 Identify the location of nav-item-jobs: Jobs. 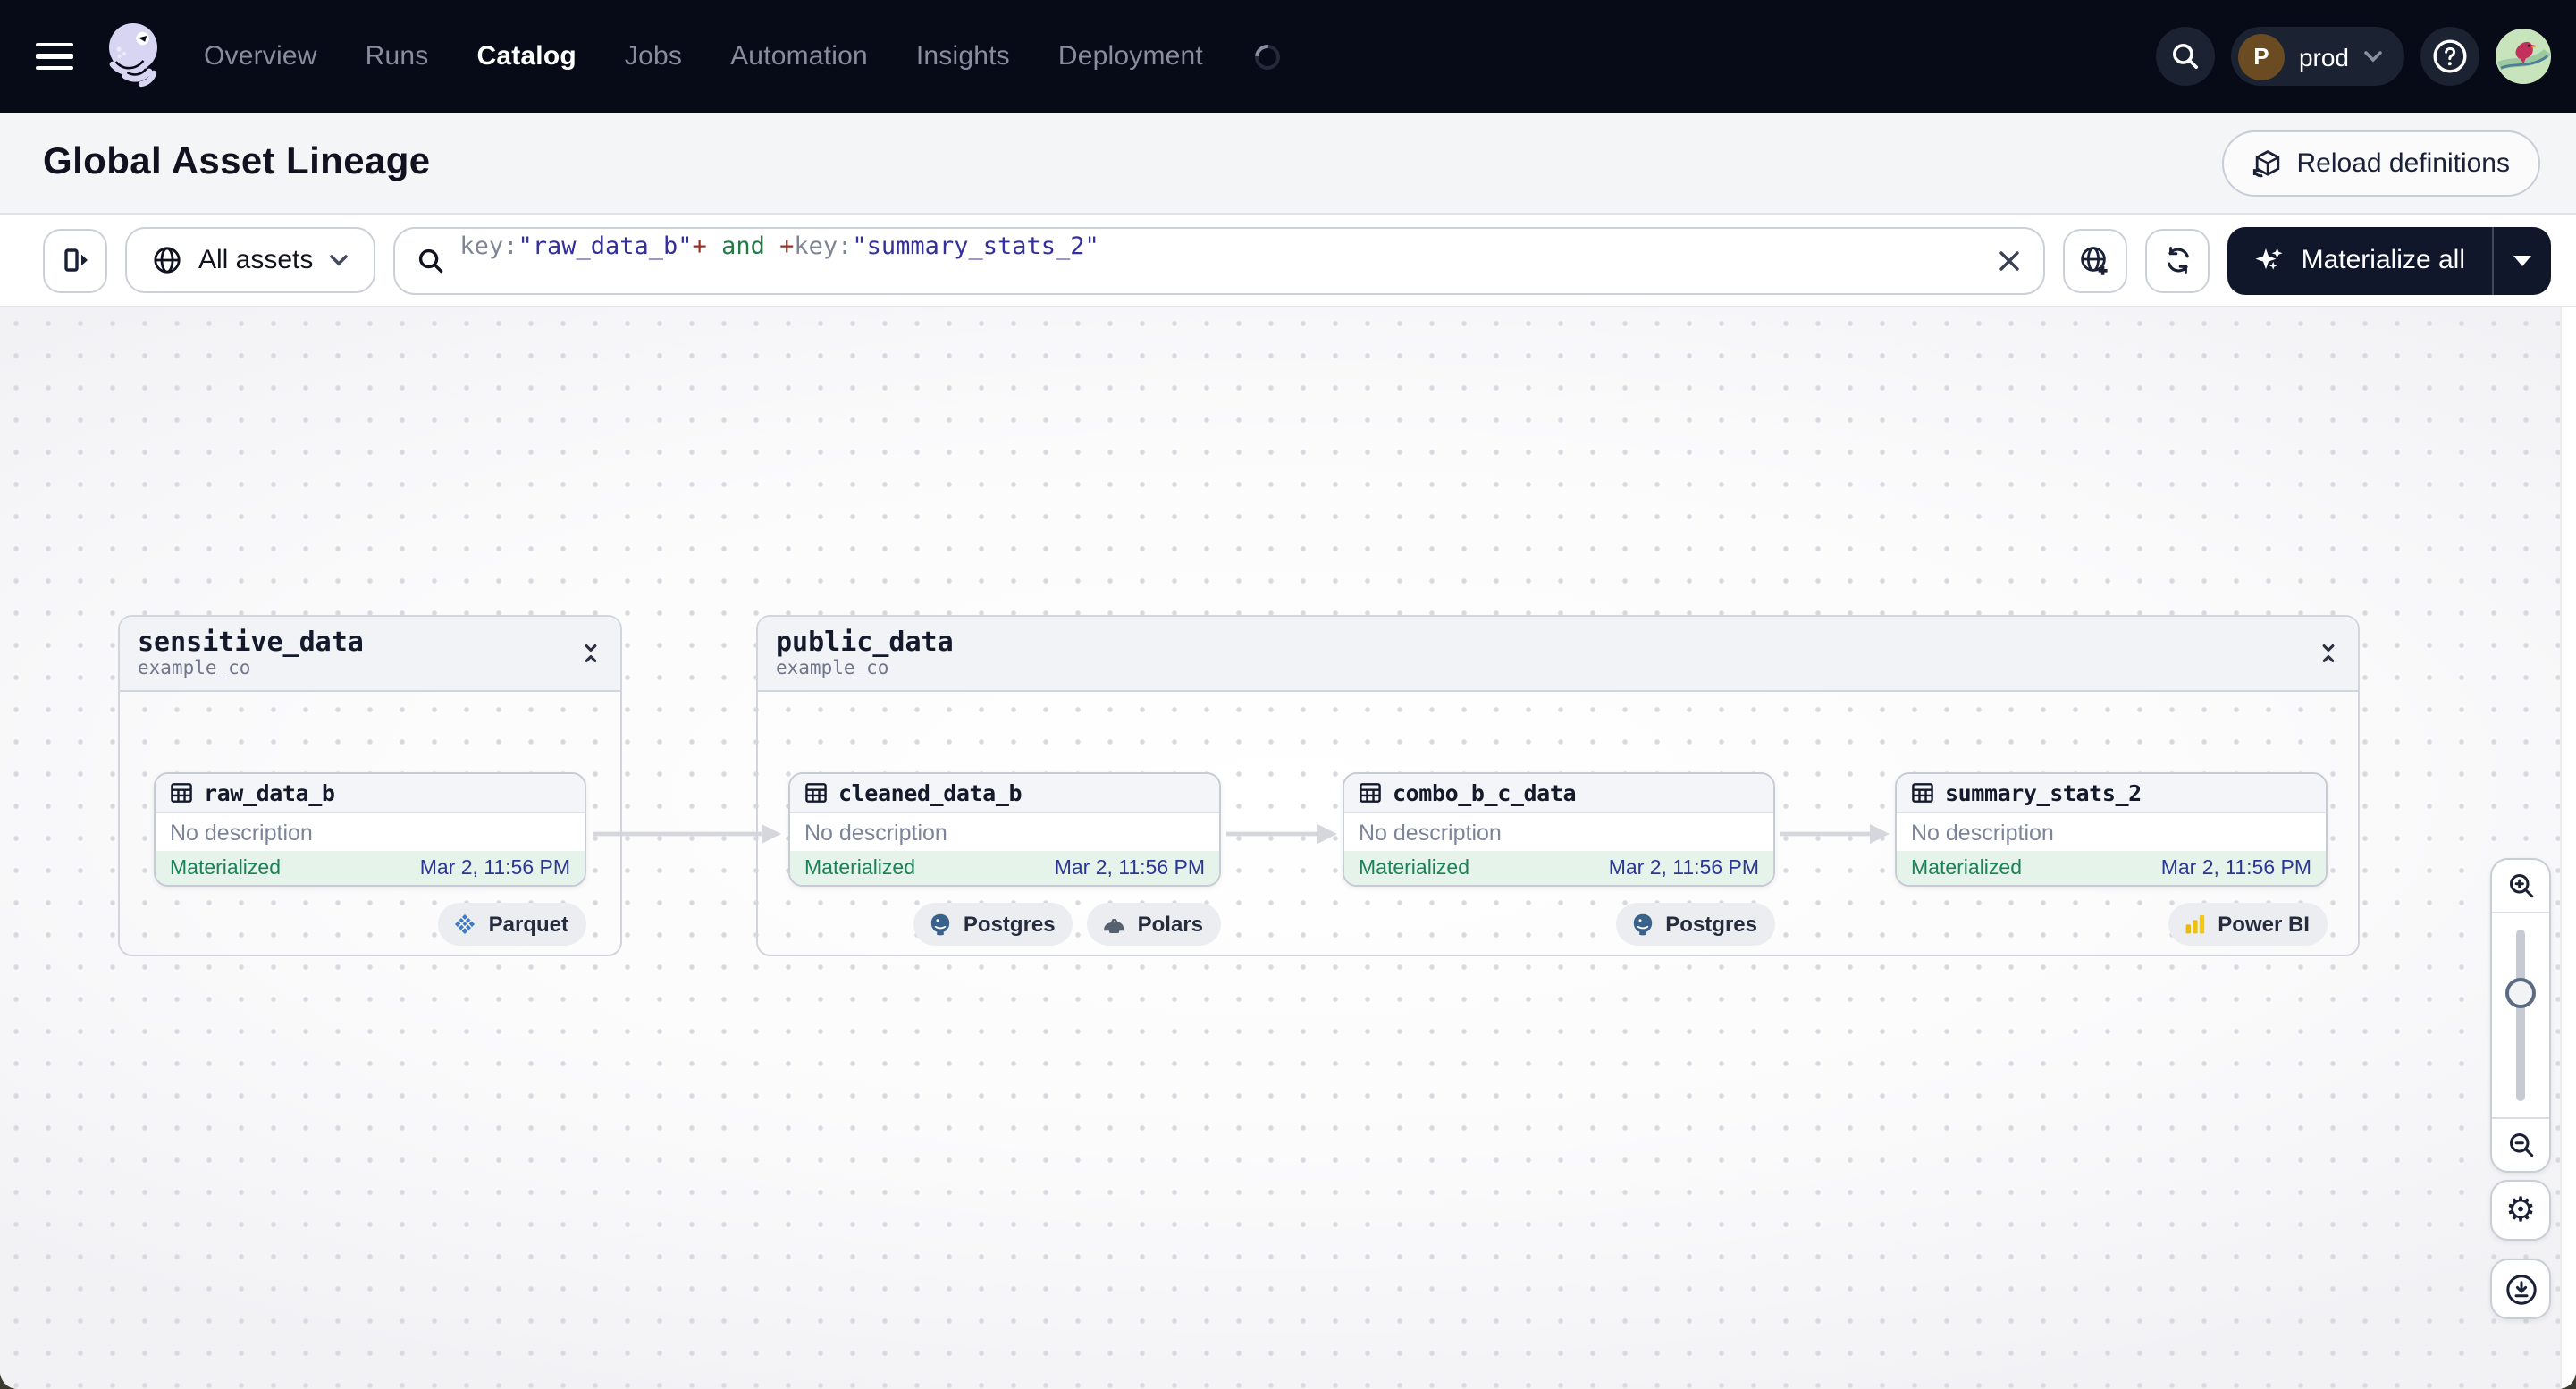
(654, 56).